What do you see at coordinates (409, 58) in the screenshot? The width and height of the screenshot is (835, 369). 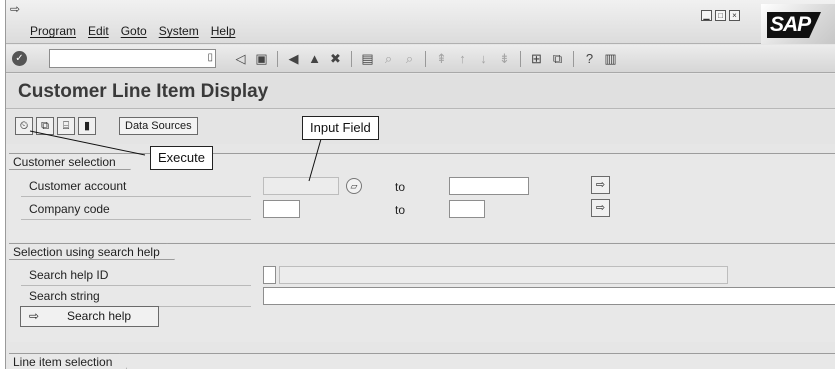 I see `find-next-icon: ⌕` at bounding box center [409, 58].